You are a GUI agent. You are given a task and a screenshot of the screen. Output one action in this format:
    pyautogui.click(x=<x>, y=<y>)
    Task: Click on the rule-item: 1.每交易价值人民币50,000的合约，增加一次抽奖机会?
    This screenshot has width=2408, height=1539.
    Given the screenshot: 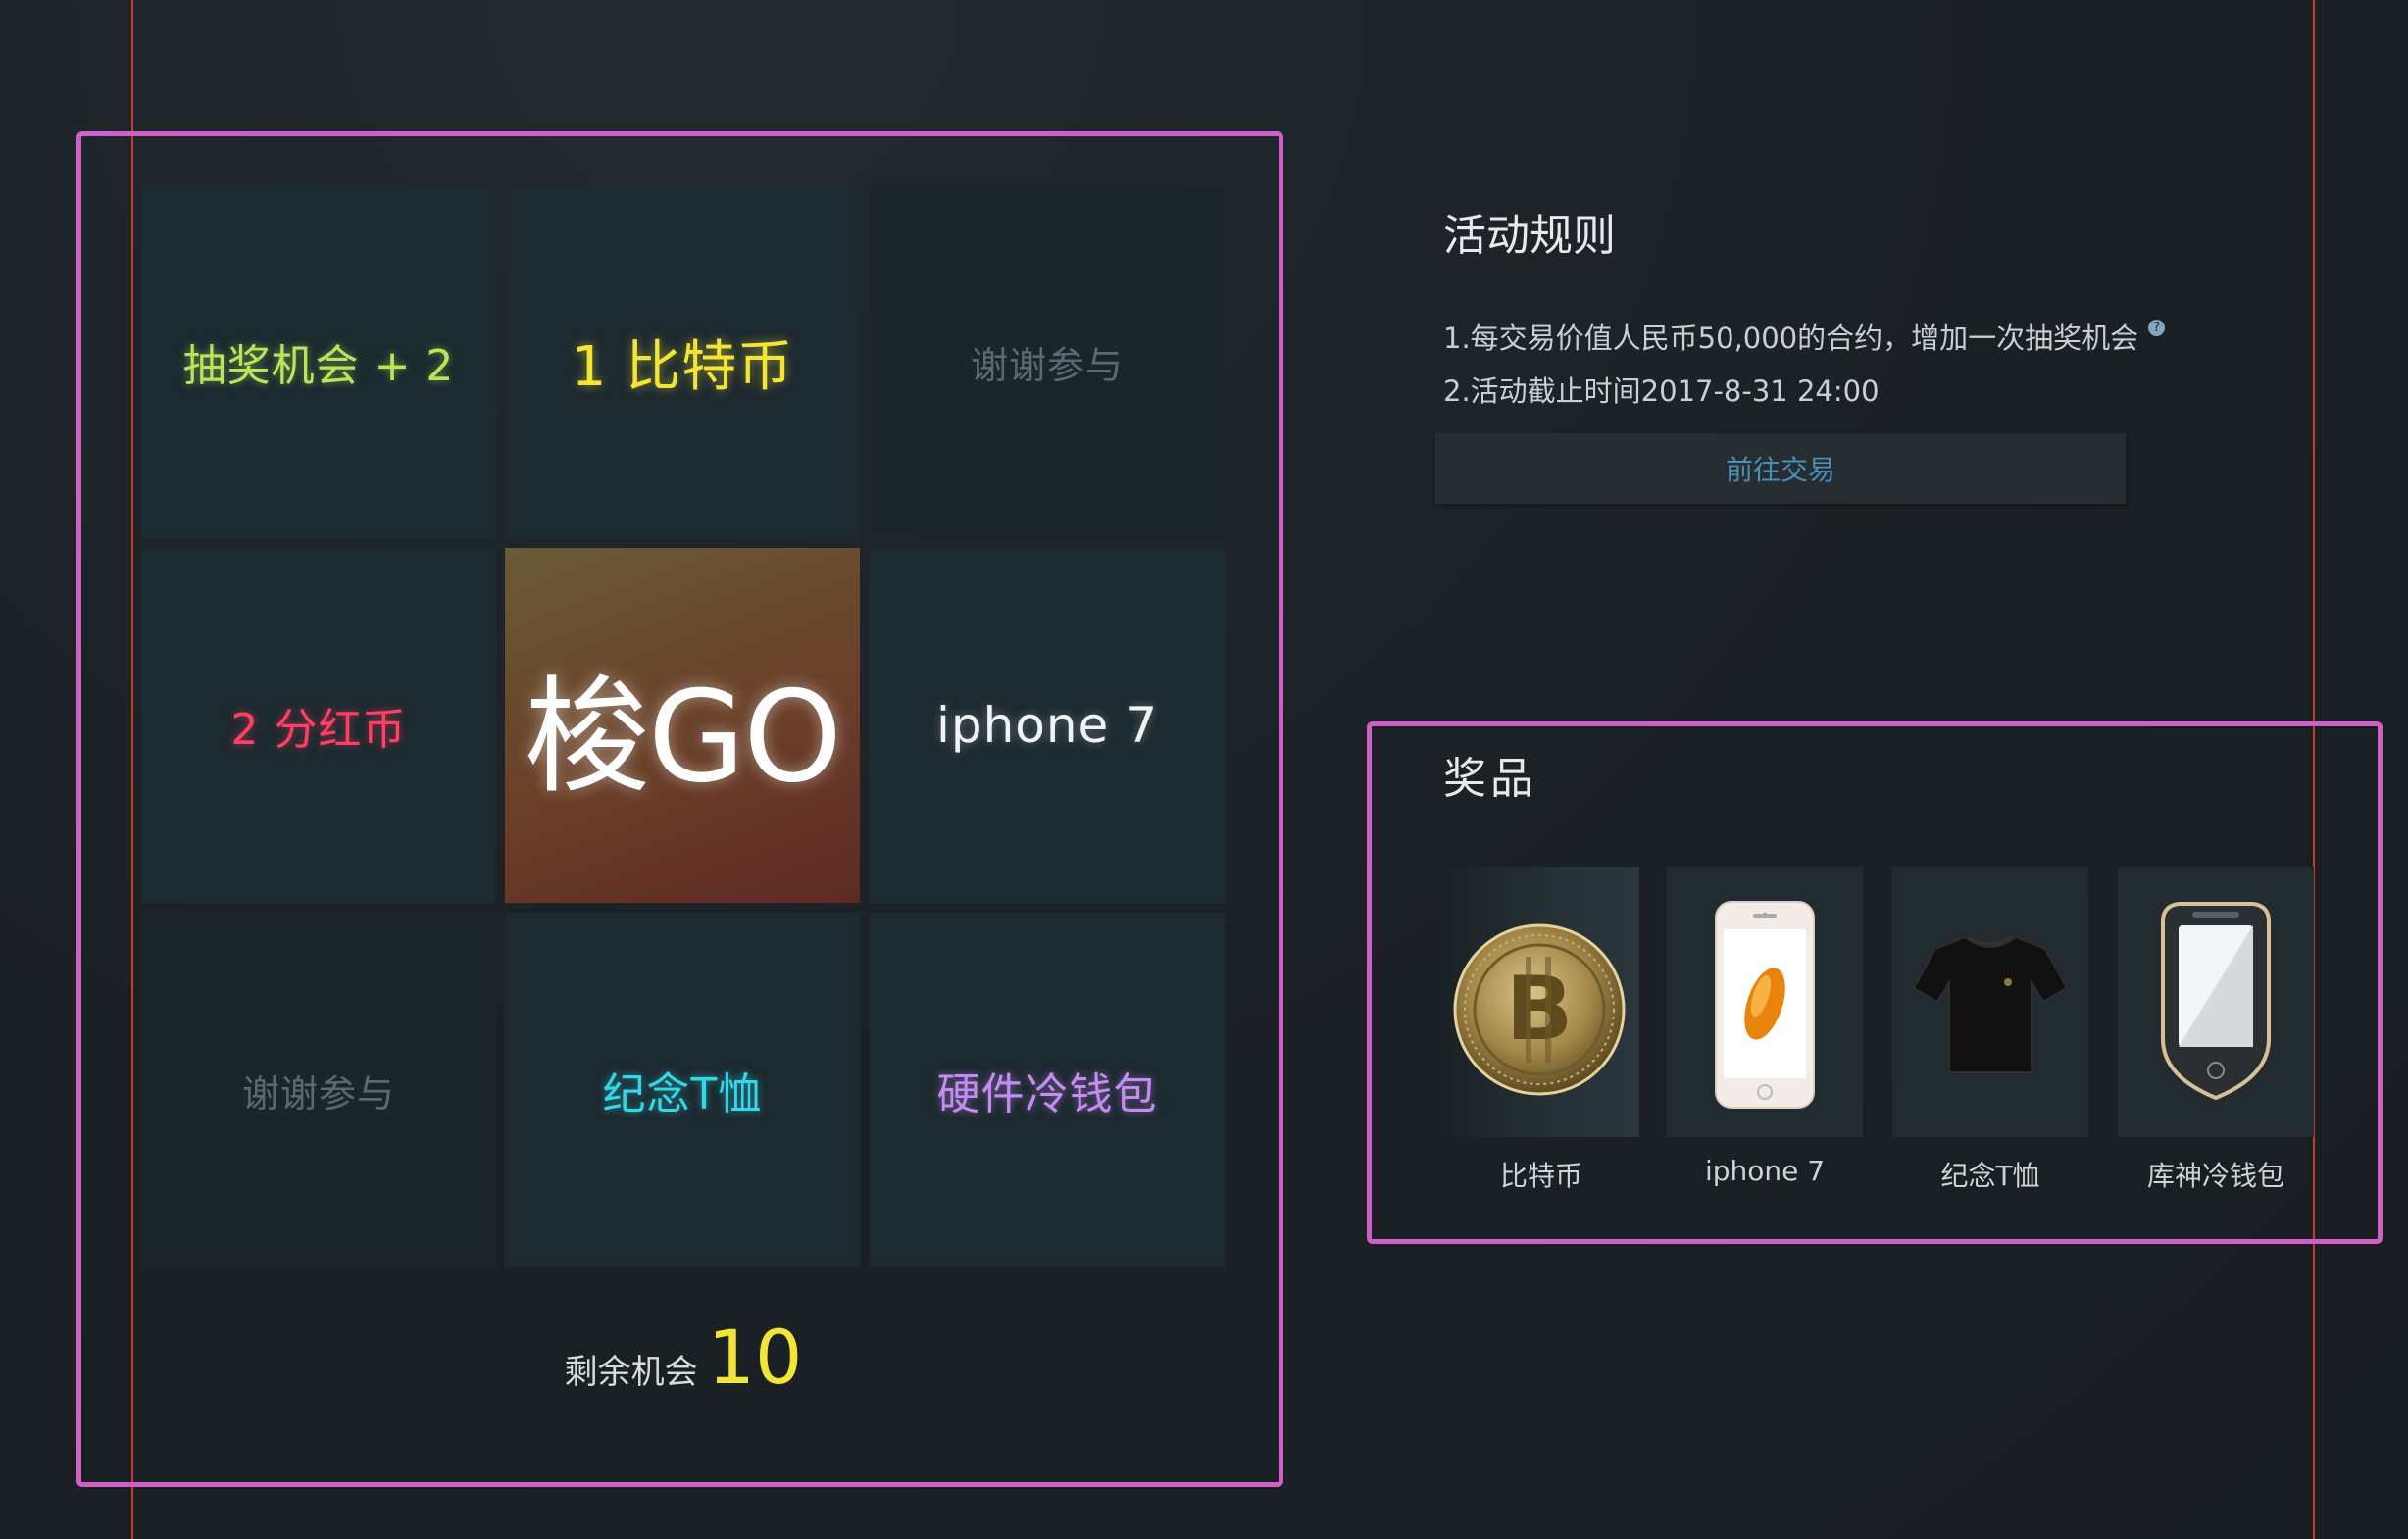 What is the action you would take?
    pyautogui.click(x=1804, y=336)
    